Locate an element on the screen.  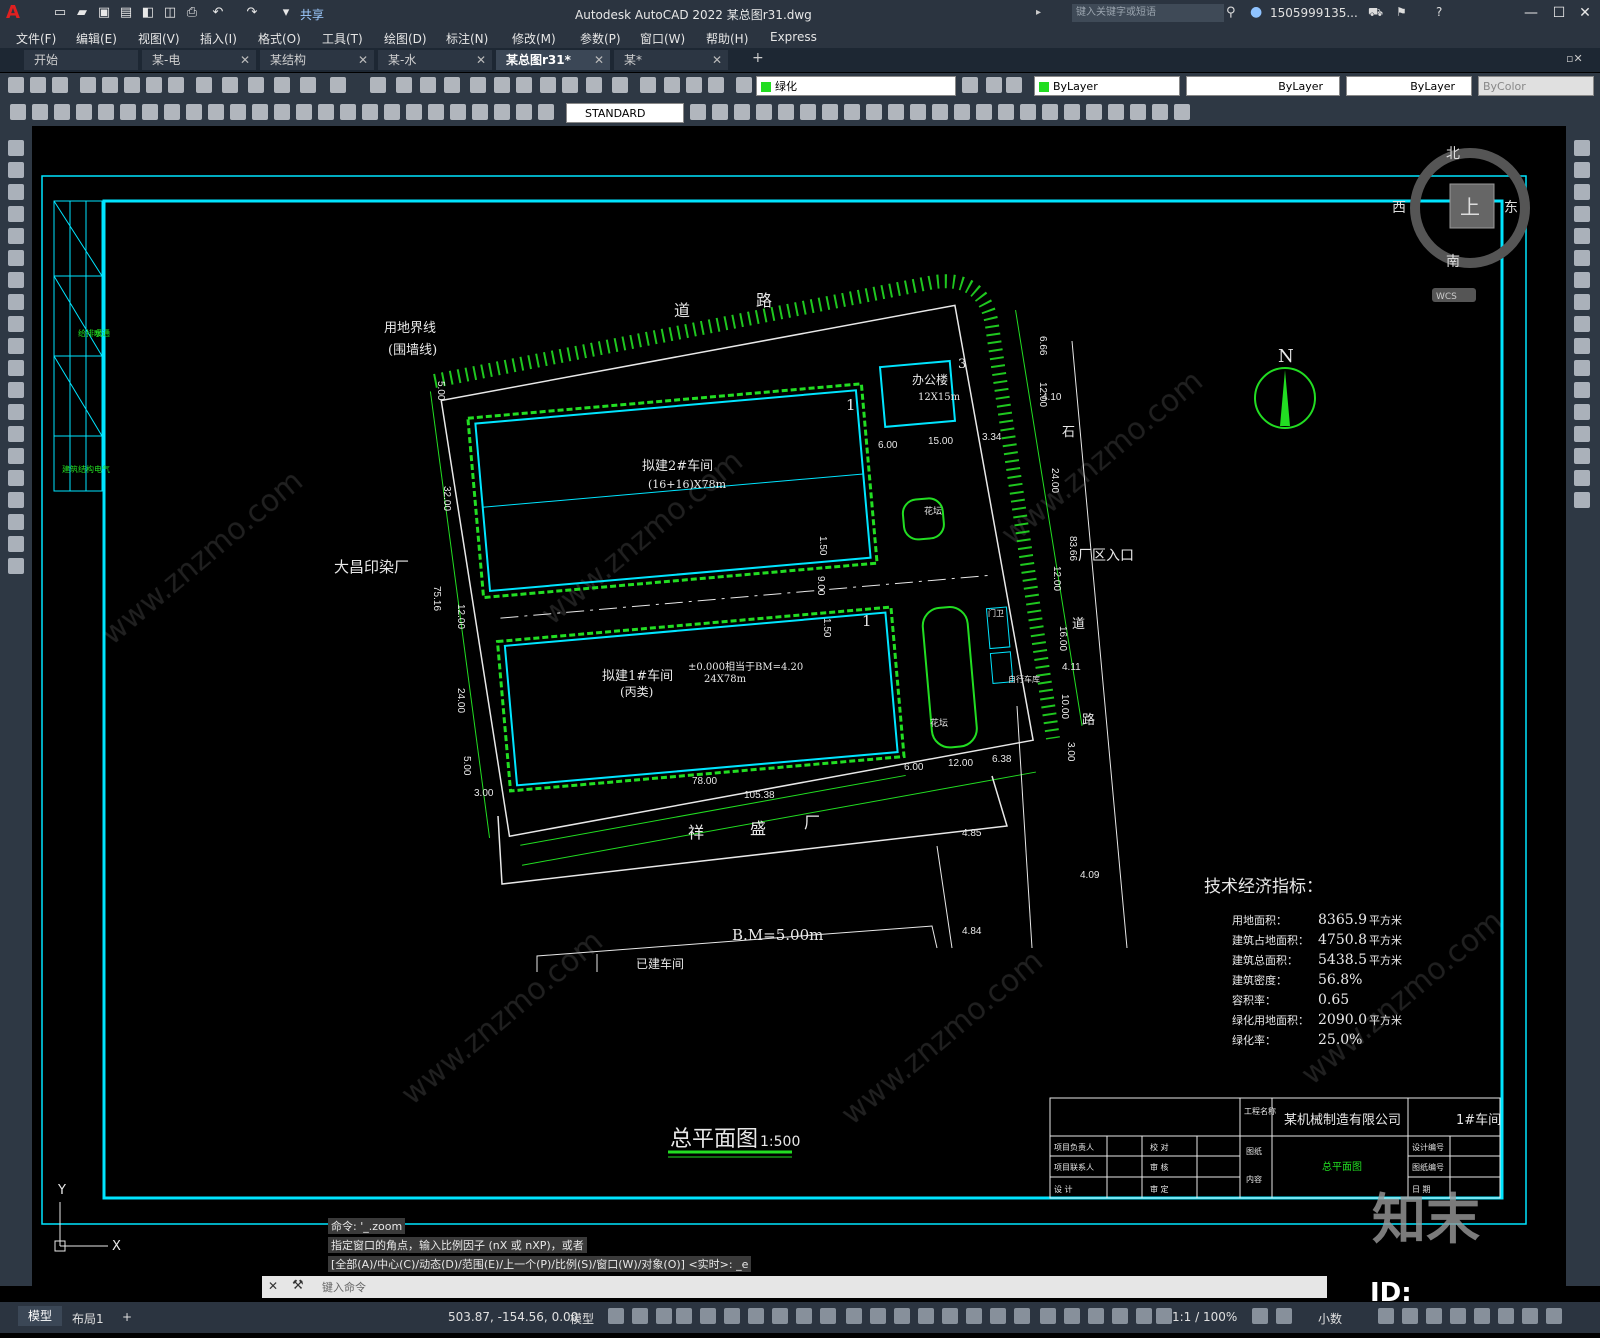
lineweight-dropdown: ByLayer is located at coordinates (1409, 86).